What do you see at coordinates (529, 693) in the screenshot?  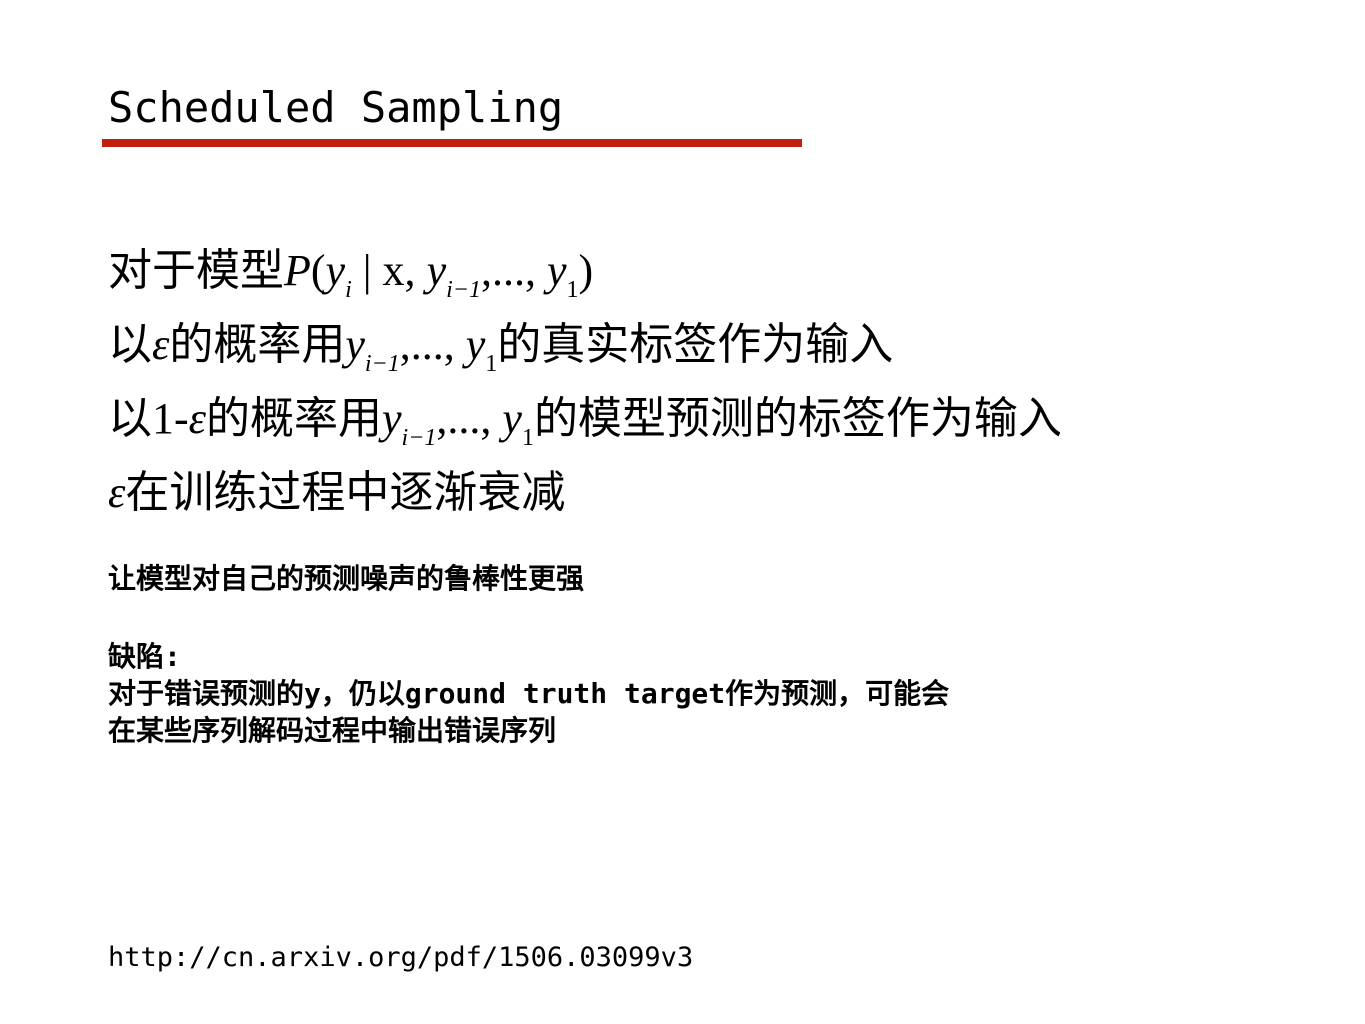 I see `drawback-line-1: 对于错误预测的y，仍以ground truth target作为预测，可能会` at bounding box center [529, 693].